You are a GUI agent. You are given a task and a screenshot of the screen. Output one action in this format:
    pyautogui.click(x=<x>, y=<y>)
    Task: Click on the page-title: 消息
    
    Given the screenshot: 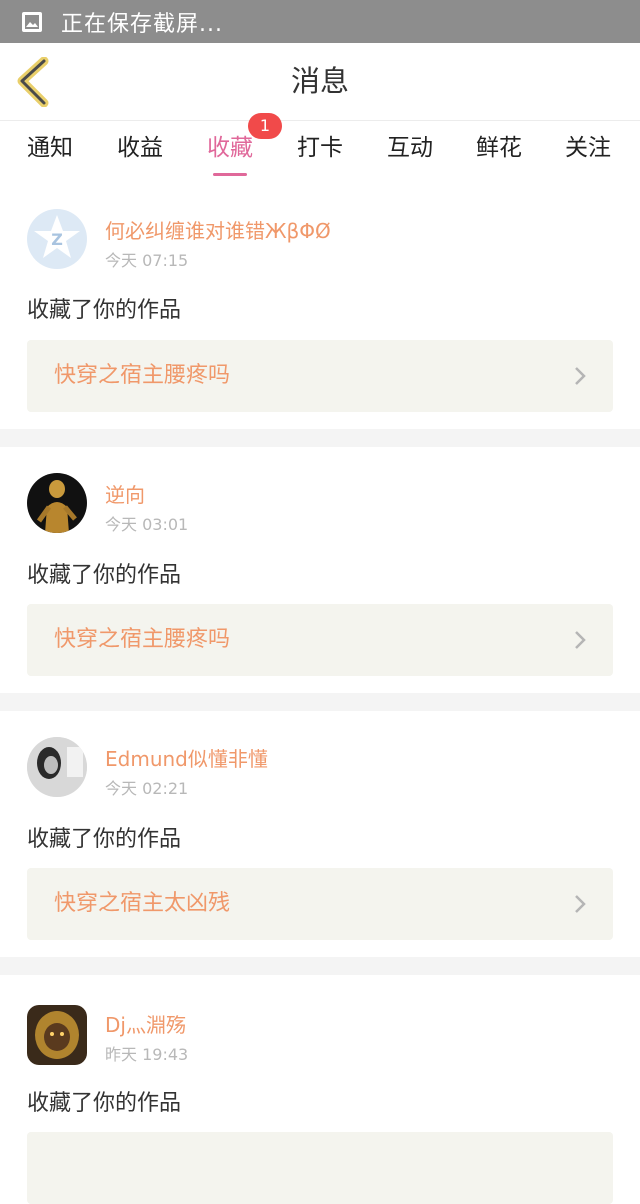 What is the action you would take?
    pyautogui.click(x=319, y=81)
    